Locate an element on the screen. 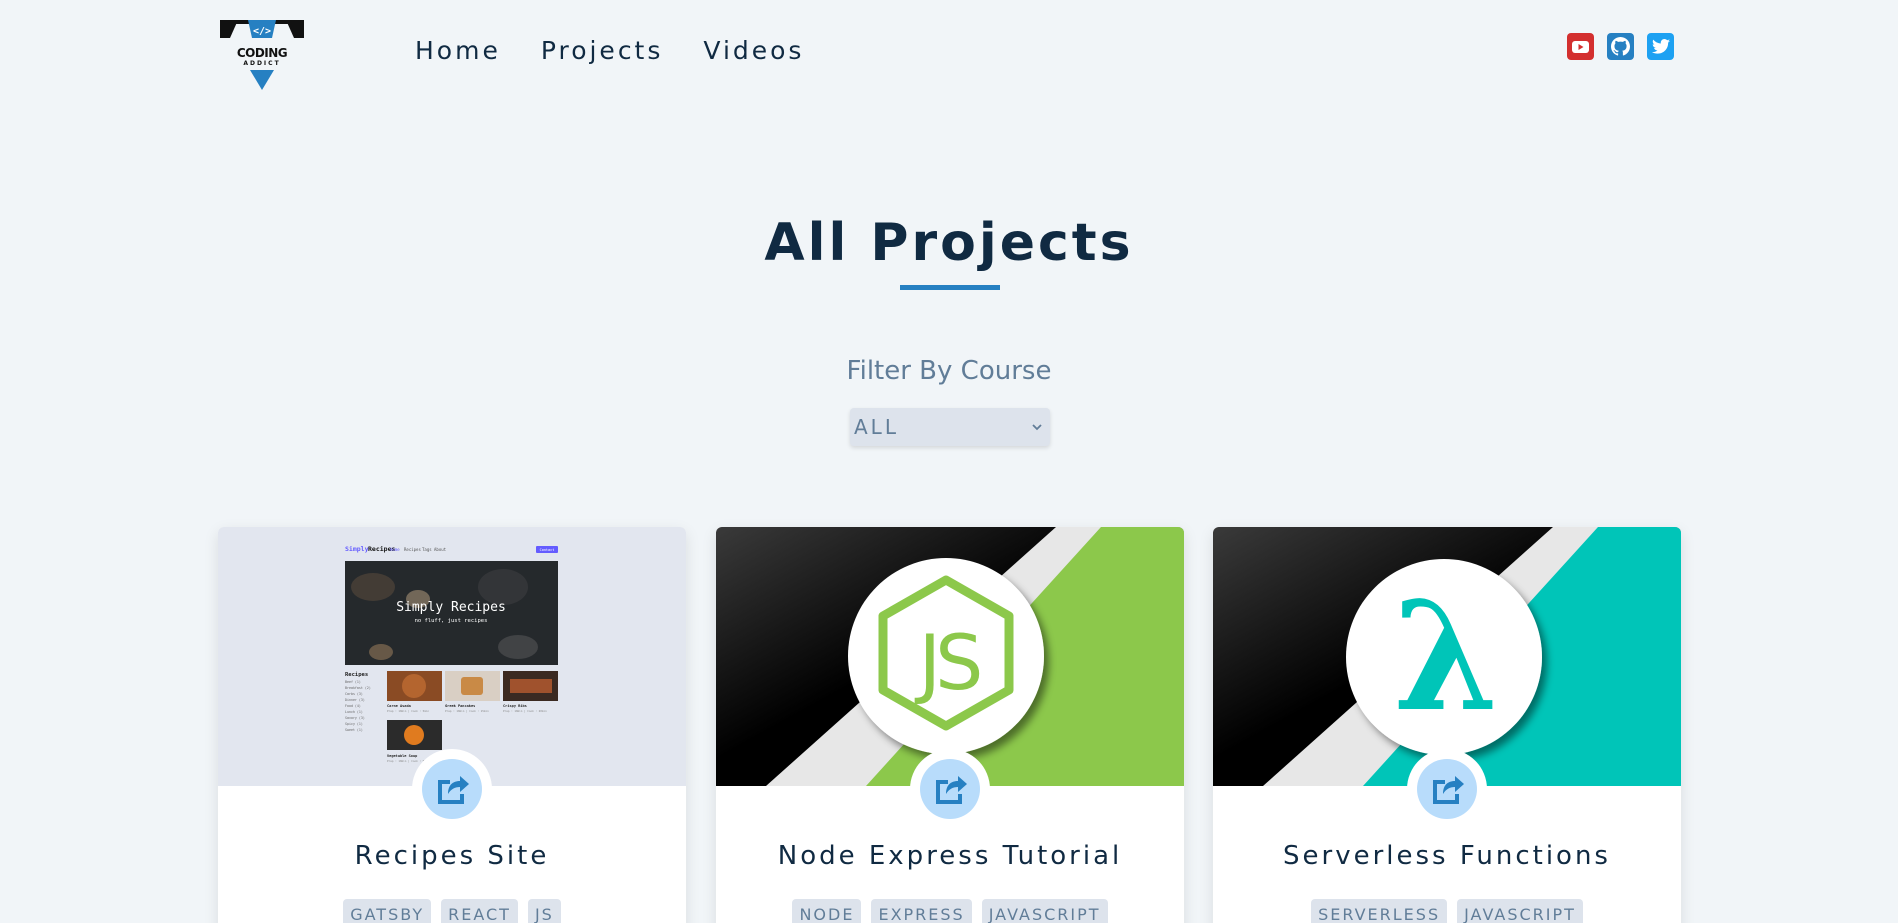  thumb-sidebar-item: Lunch (1) is located at coordinates (354, 712).